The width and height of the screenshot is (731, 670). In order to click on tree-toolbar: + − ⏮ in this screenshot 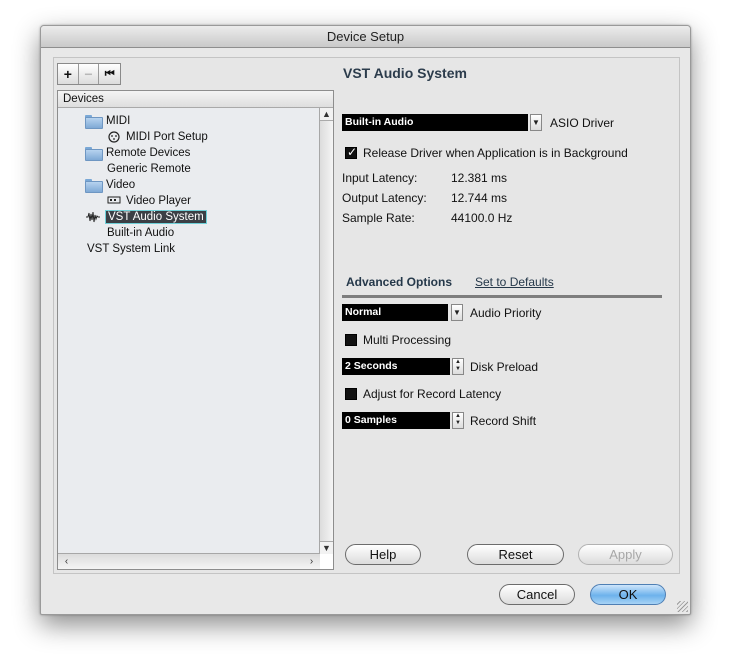, I will do `click(89, 74)`.